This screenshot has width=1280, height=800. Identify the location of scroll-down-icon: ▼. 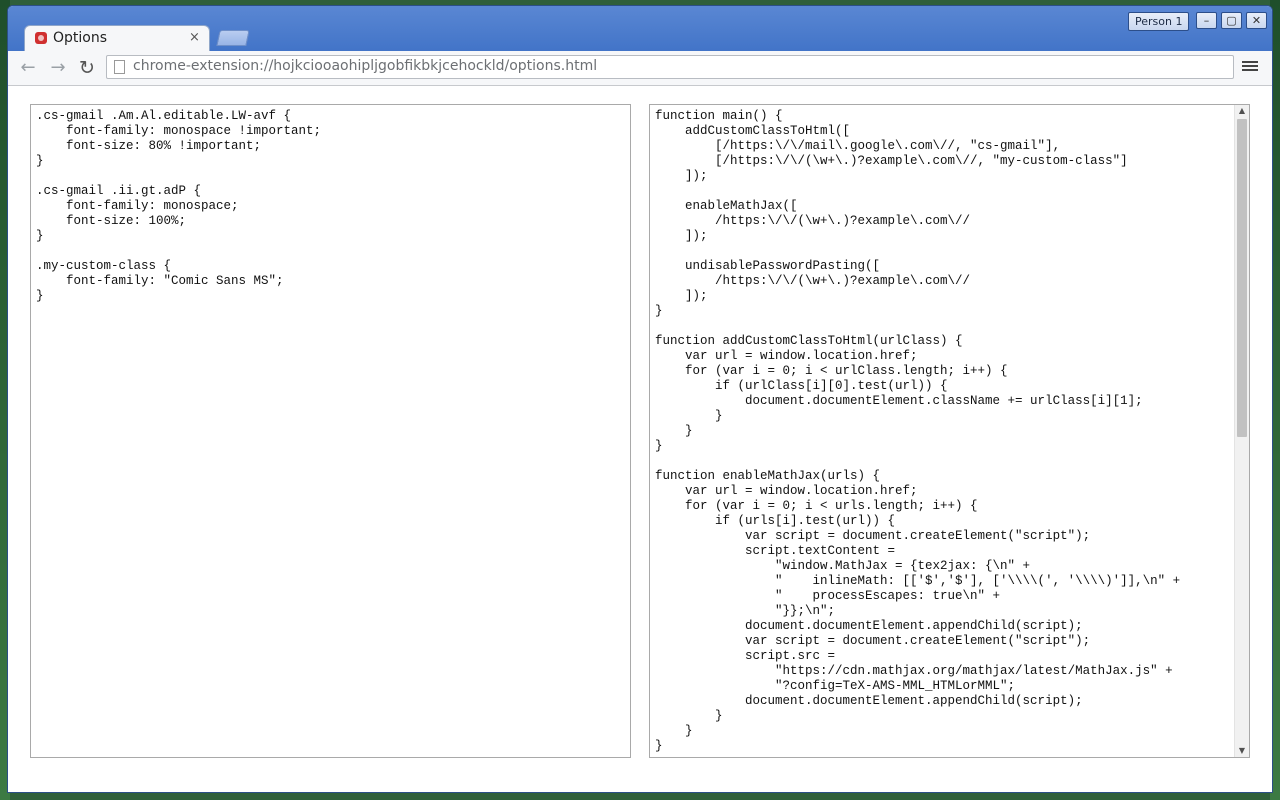
(1242, 751).